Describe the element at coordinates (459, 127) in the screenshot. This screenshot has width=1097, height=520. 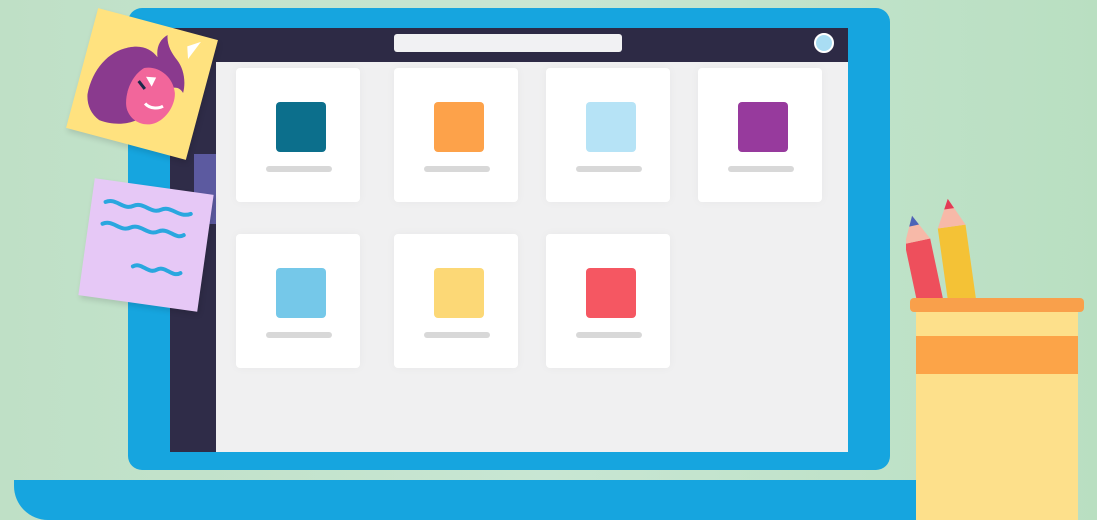
I see `app-tile-orange` at that location.